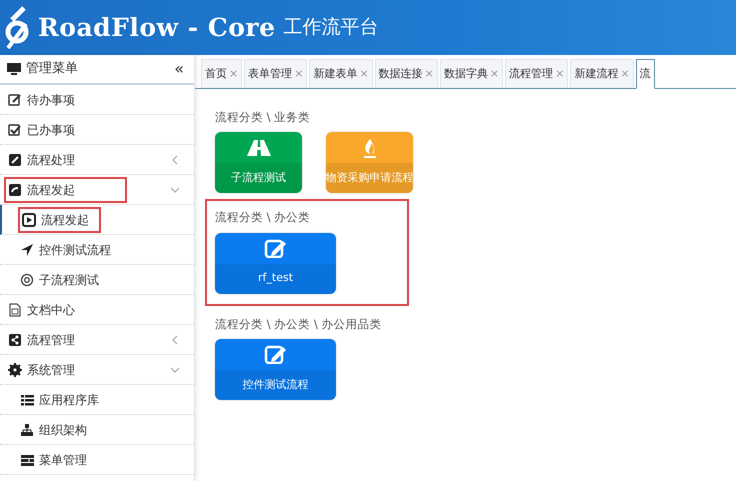 This screenshot has width=736, height=481. Describe the element at coordinates (27, 399) in the screenshot. I see `list-icon` at that location.